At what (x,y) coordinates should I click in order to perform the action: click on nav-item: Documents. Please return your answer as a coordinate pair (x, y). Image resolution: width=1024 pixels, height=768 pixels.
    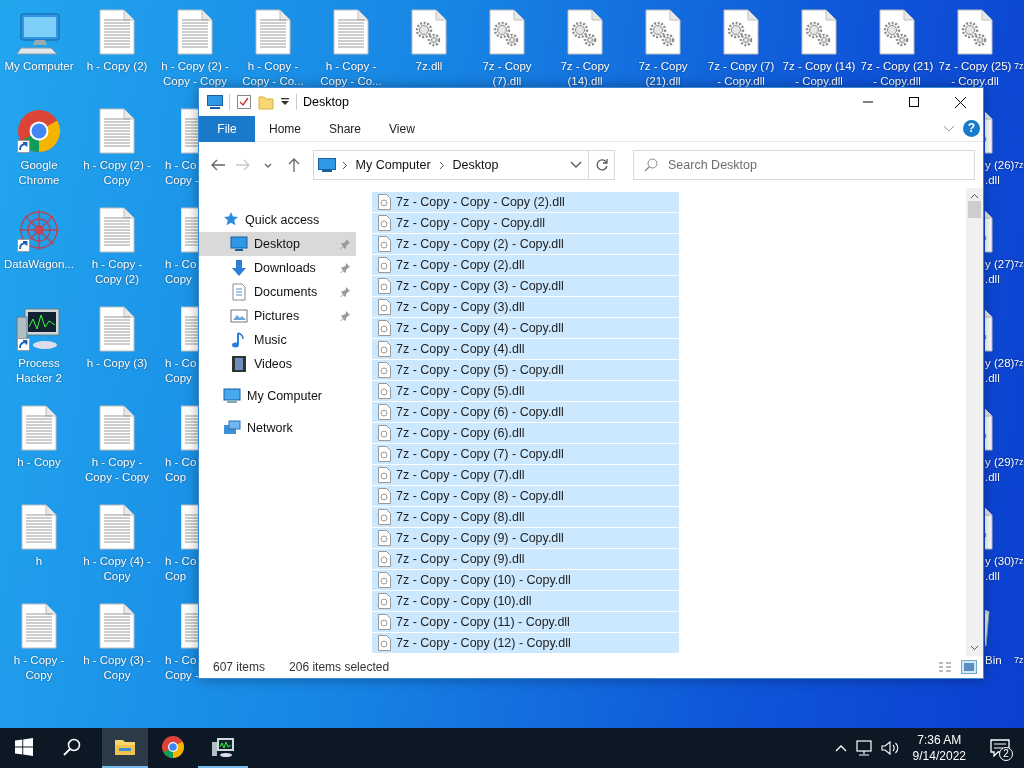
    Looking at the image, I should click on (277, 292).